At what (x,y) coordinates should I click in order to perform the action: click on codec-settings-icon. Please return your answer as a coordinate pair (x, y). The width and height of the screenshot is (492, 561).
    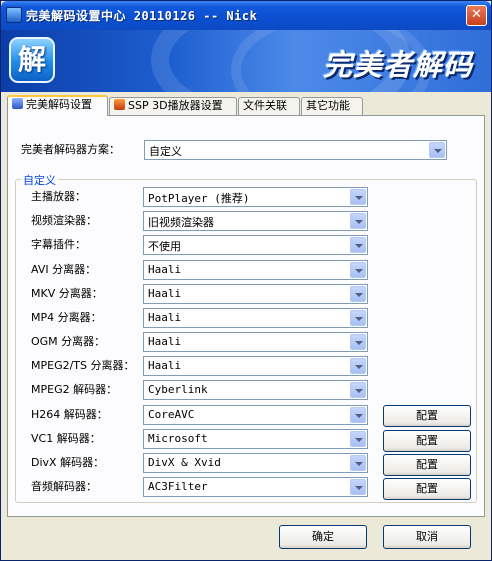
    Looking at the image, I should click on (17, 103).